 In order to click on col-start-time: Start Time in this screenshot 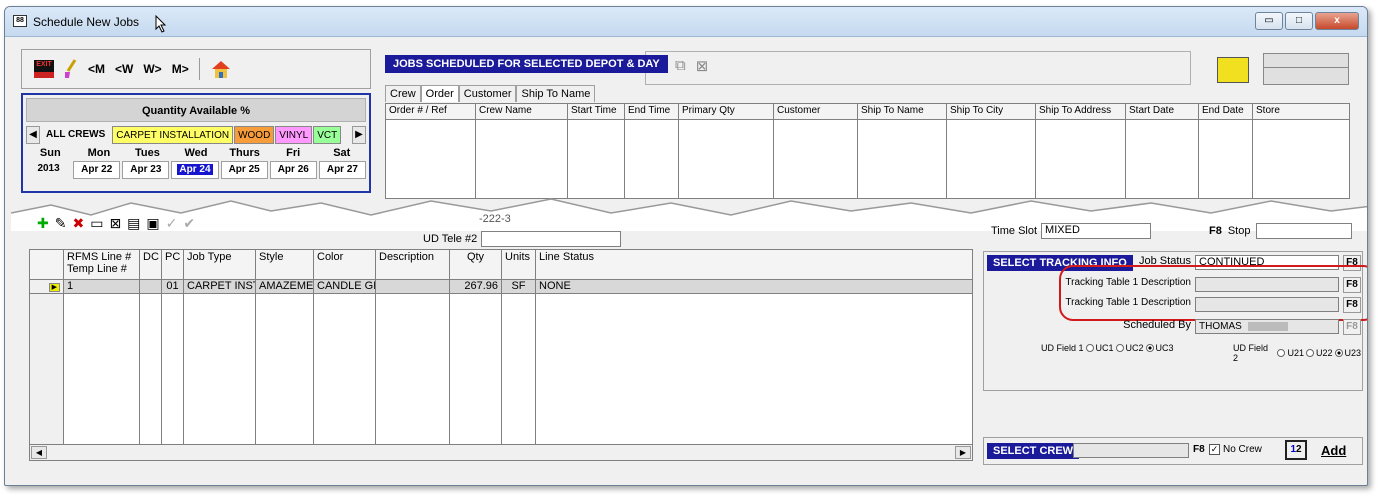, I will do `click(596, 111)`.